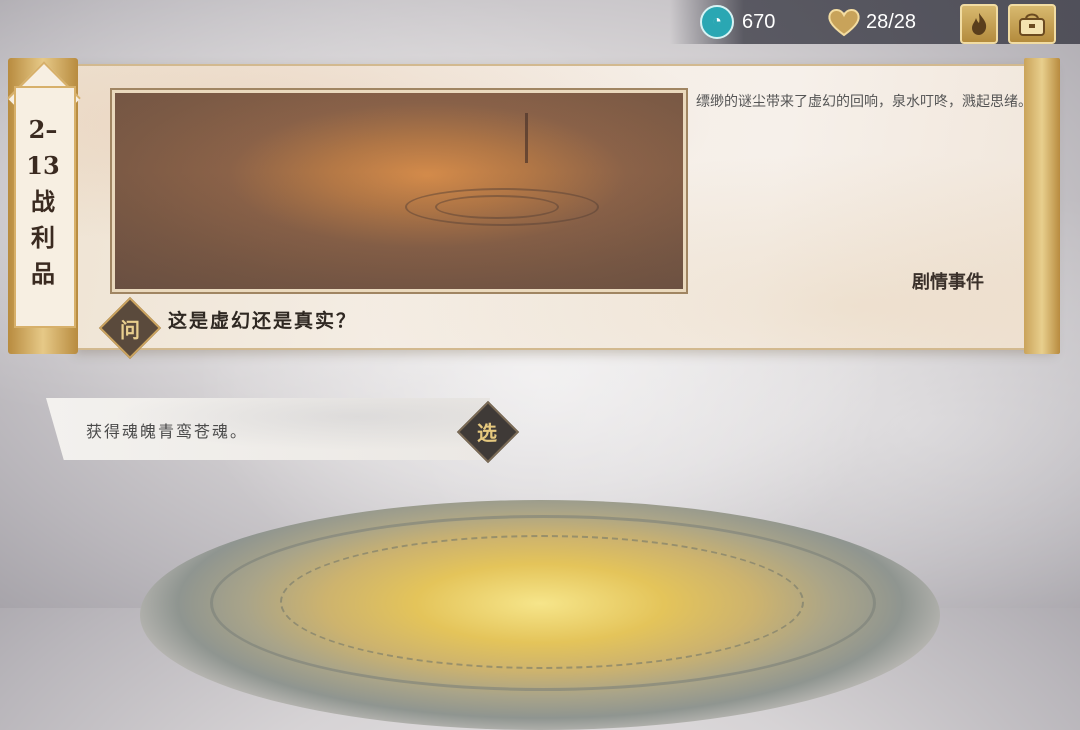  I want to click on water-ripple, so click(502, 207).